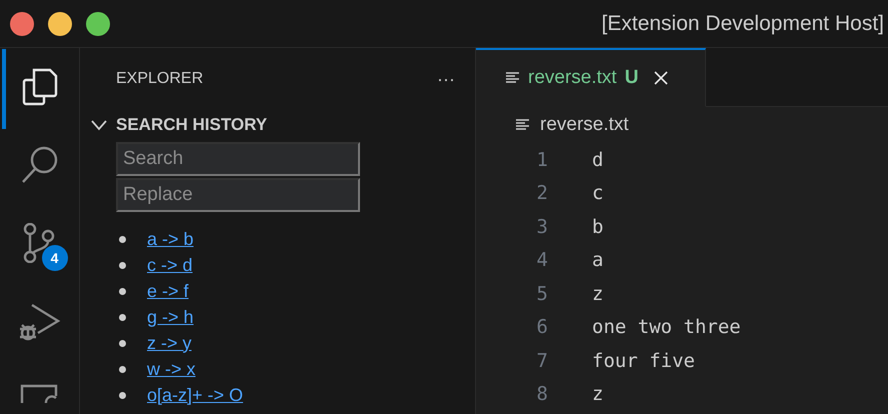 The width and height of the screenshot is (888, 414). Describe the element at coordinates (55, 258) in the screenshot. I see `changes-badge: 4` at that location.